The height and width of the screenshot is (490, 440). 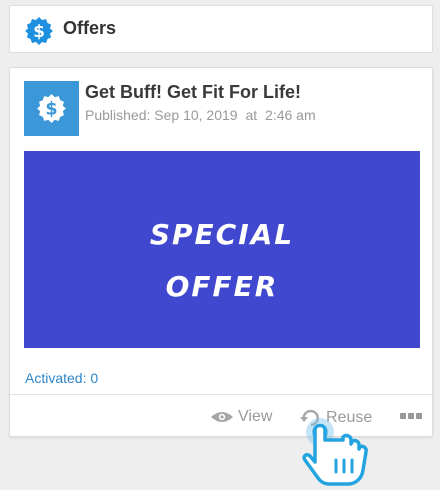 I want to click on activated-link: Activated: 0, so click(x=61, y=378).